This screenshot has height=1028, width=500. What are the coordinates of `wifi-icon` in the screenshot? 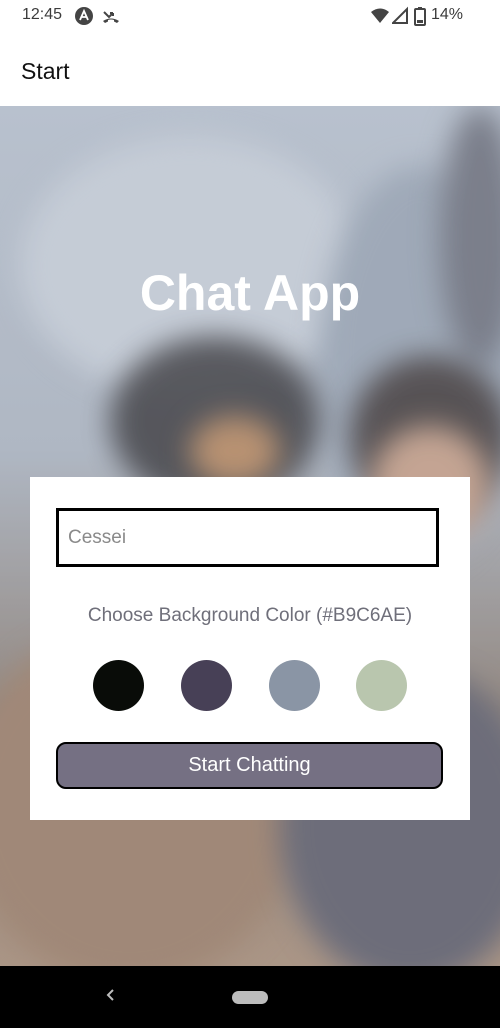 It's located at (380, 16).